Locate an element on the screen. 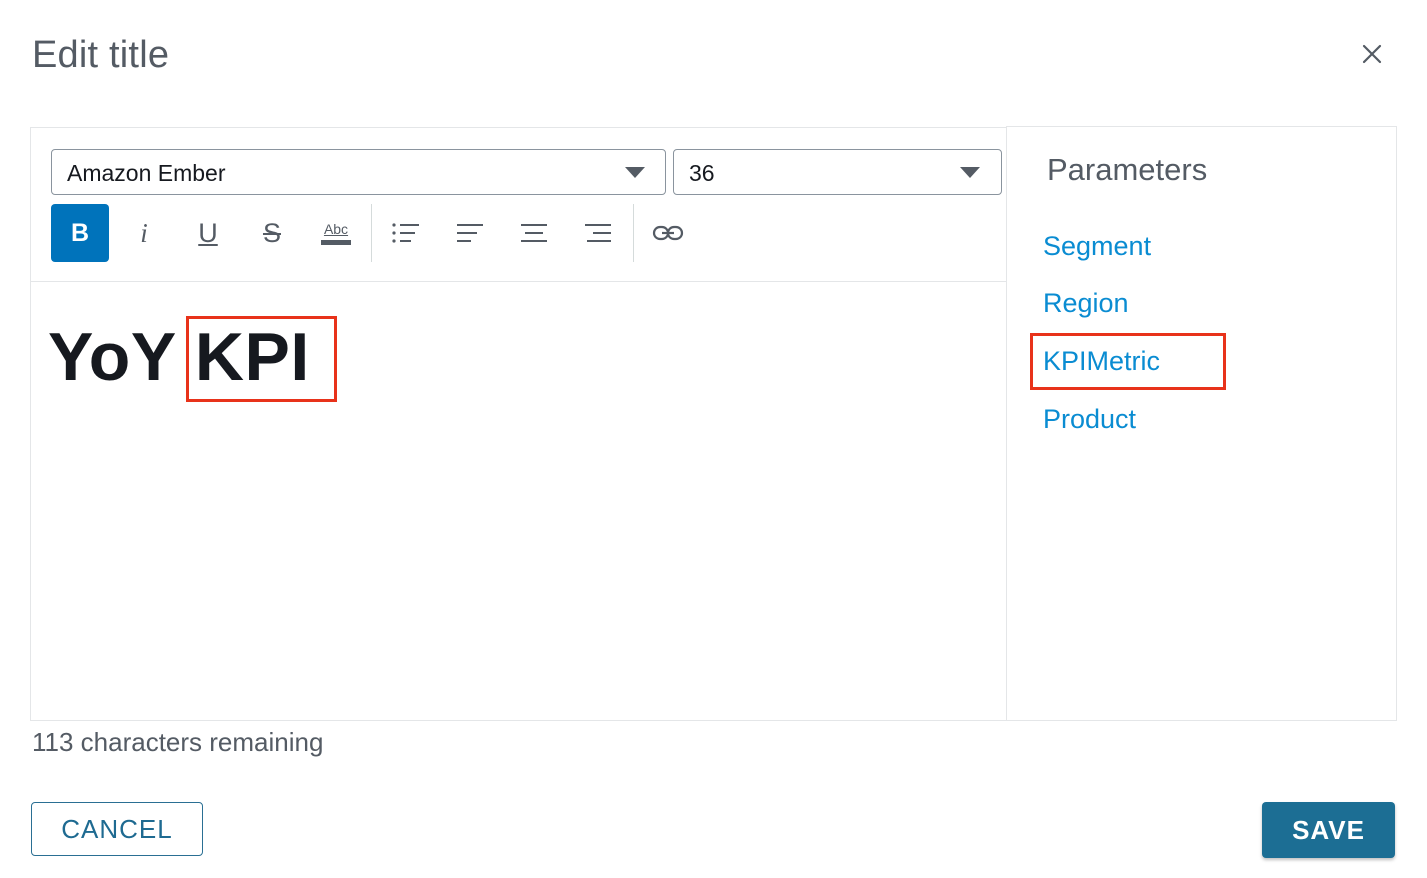 The width and height of the screenshot is (1427, 878). align-right-icon is located at coordinates (598, 233).